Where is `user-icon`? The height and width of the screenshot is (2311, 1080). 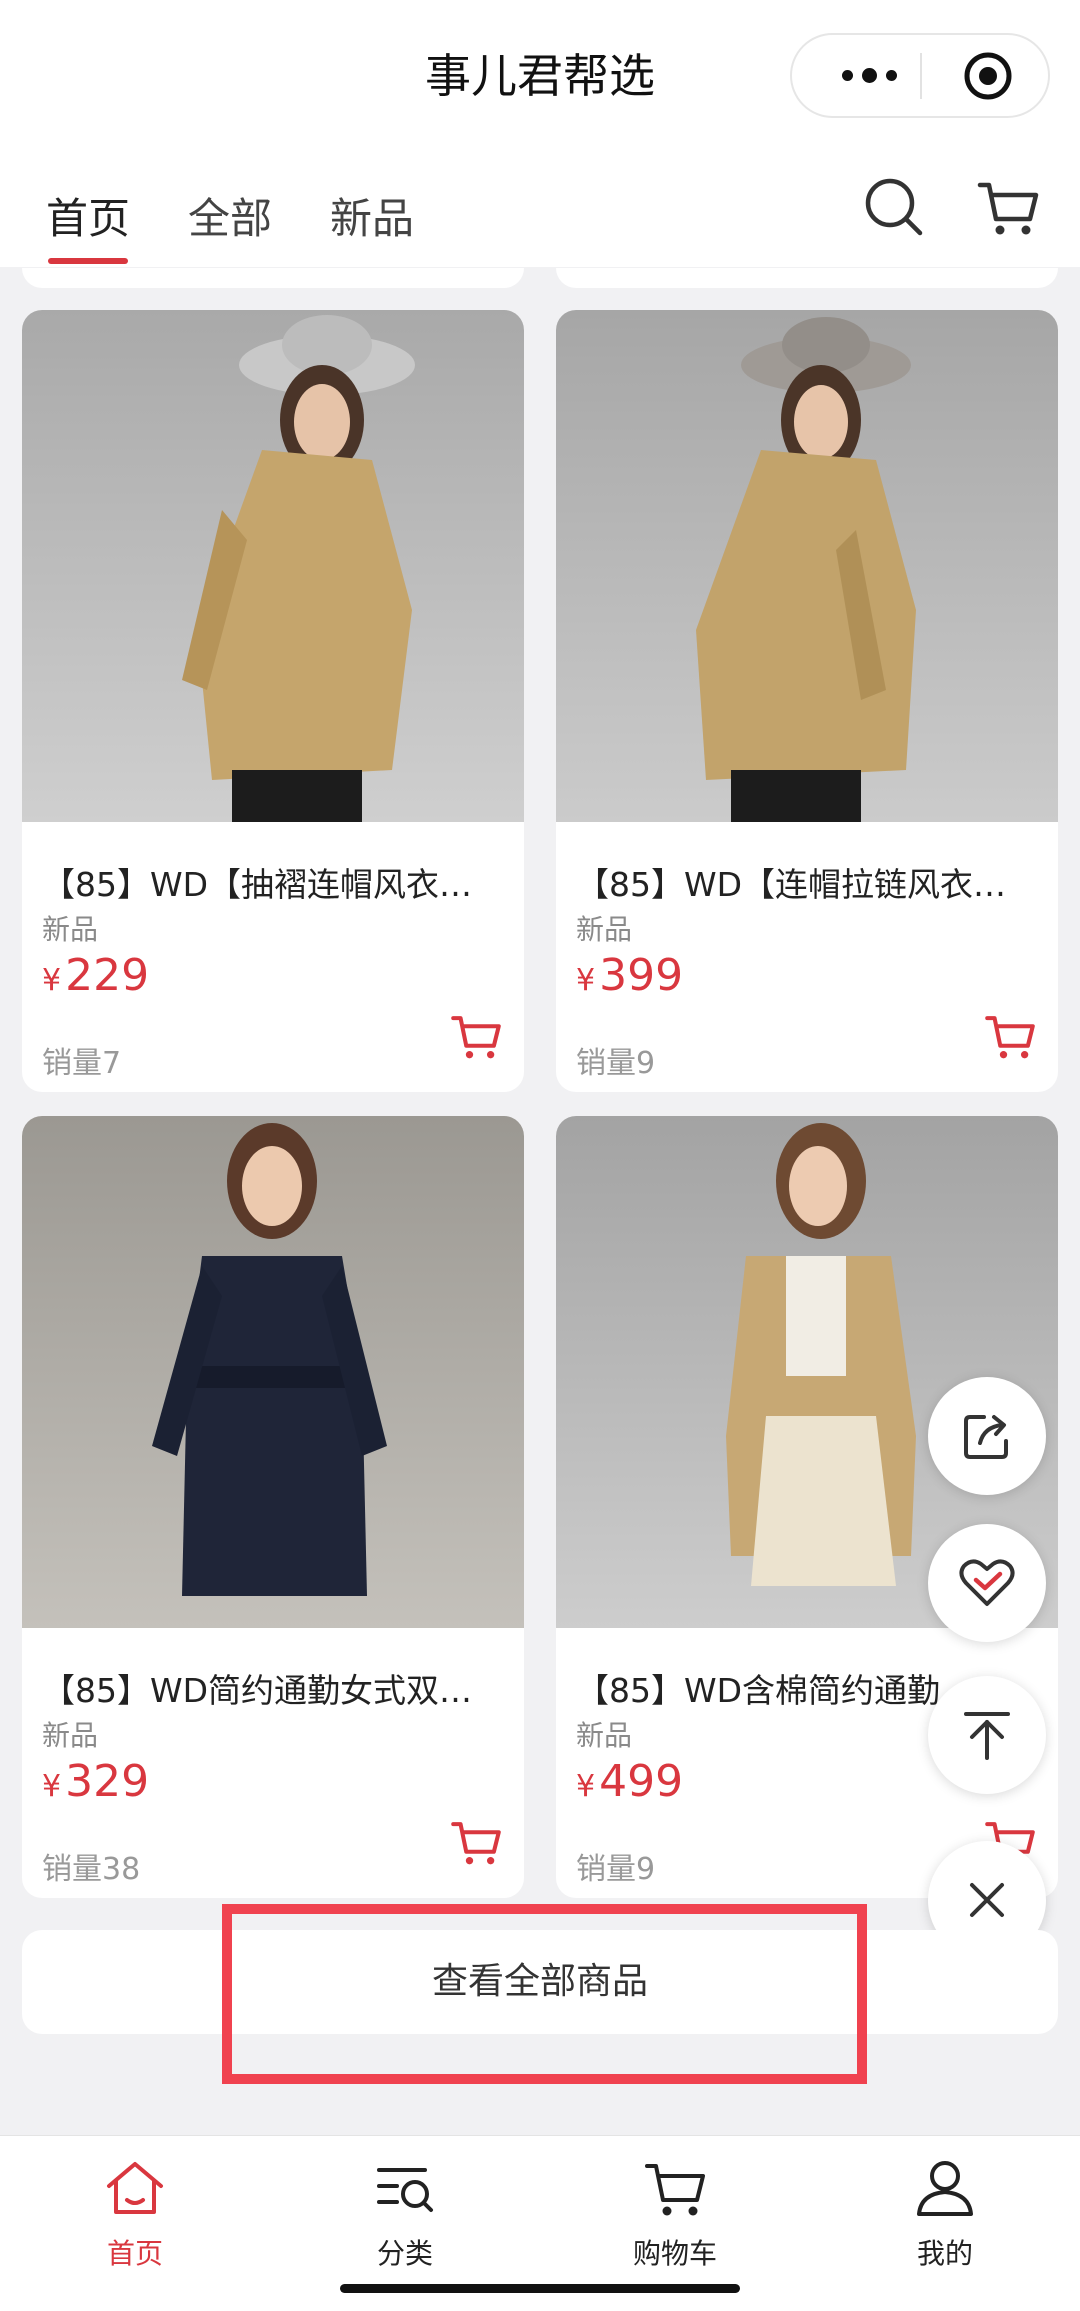
user-icon is located at coordinates (945, 2188).